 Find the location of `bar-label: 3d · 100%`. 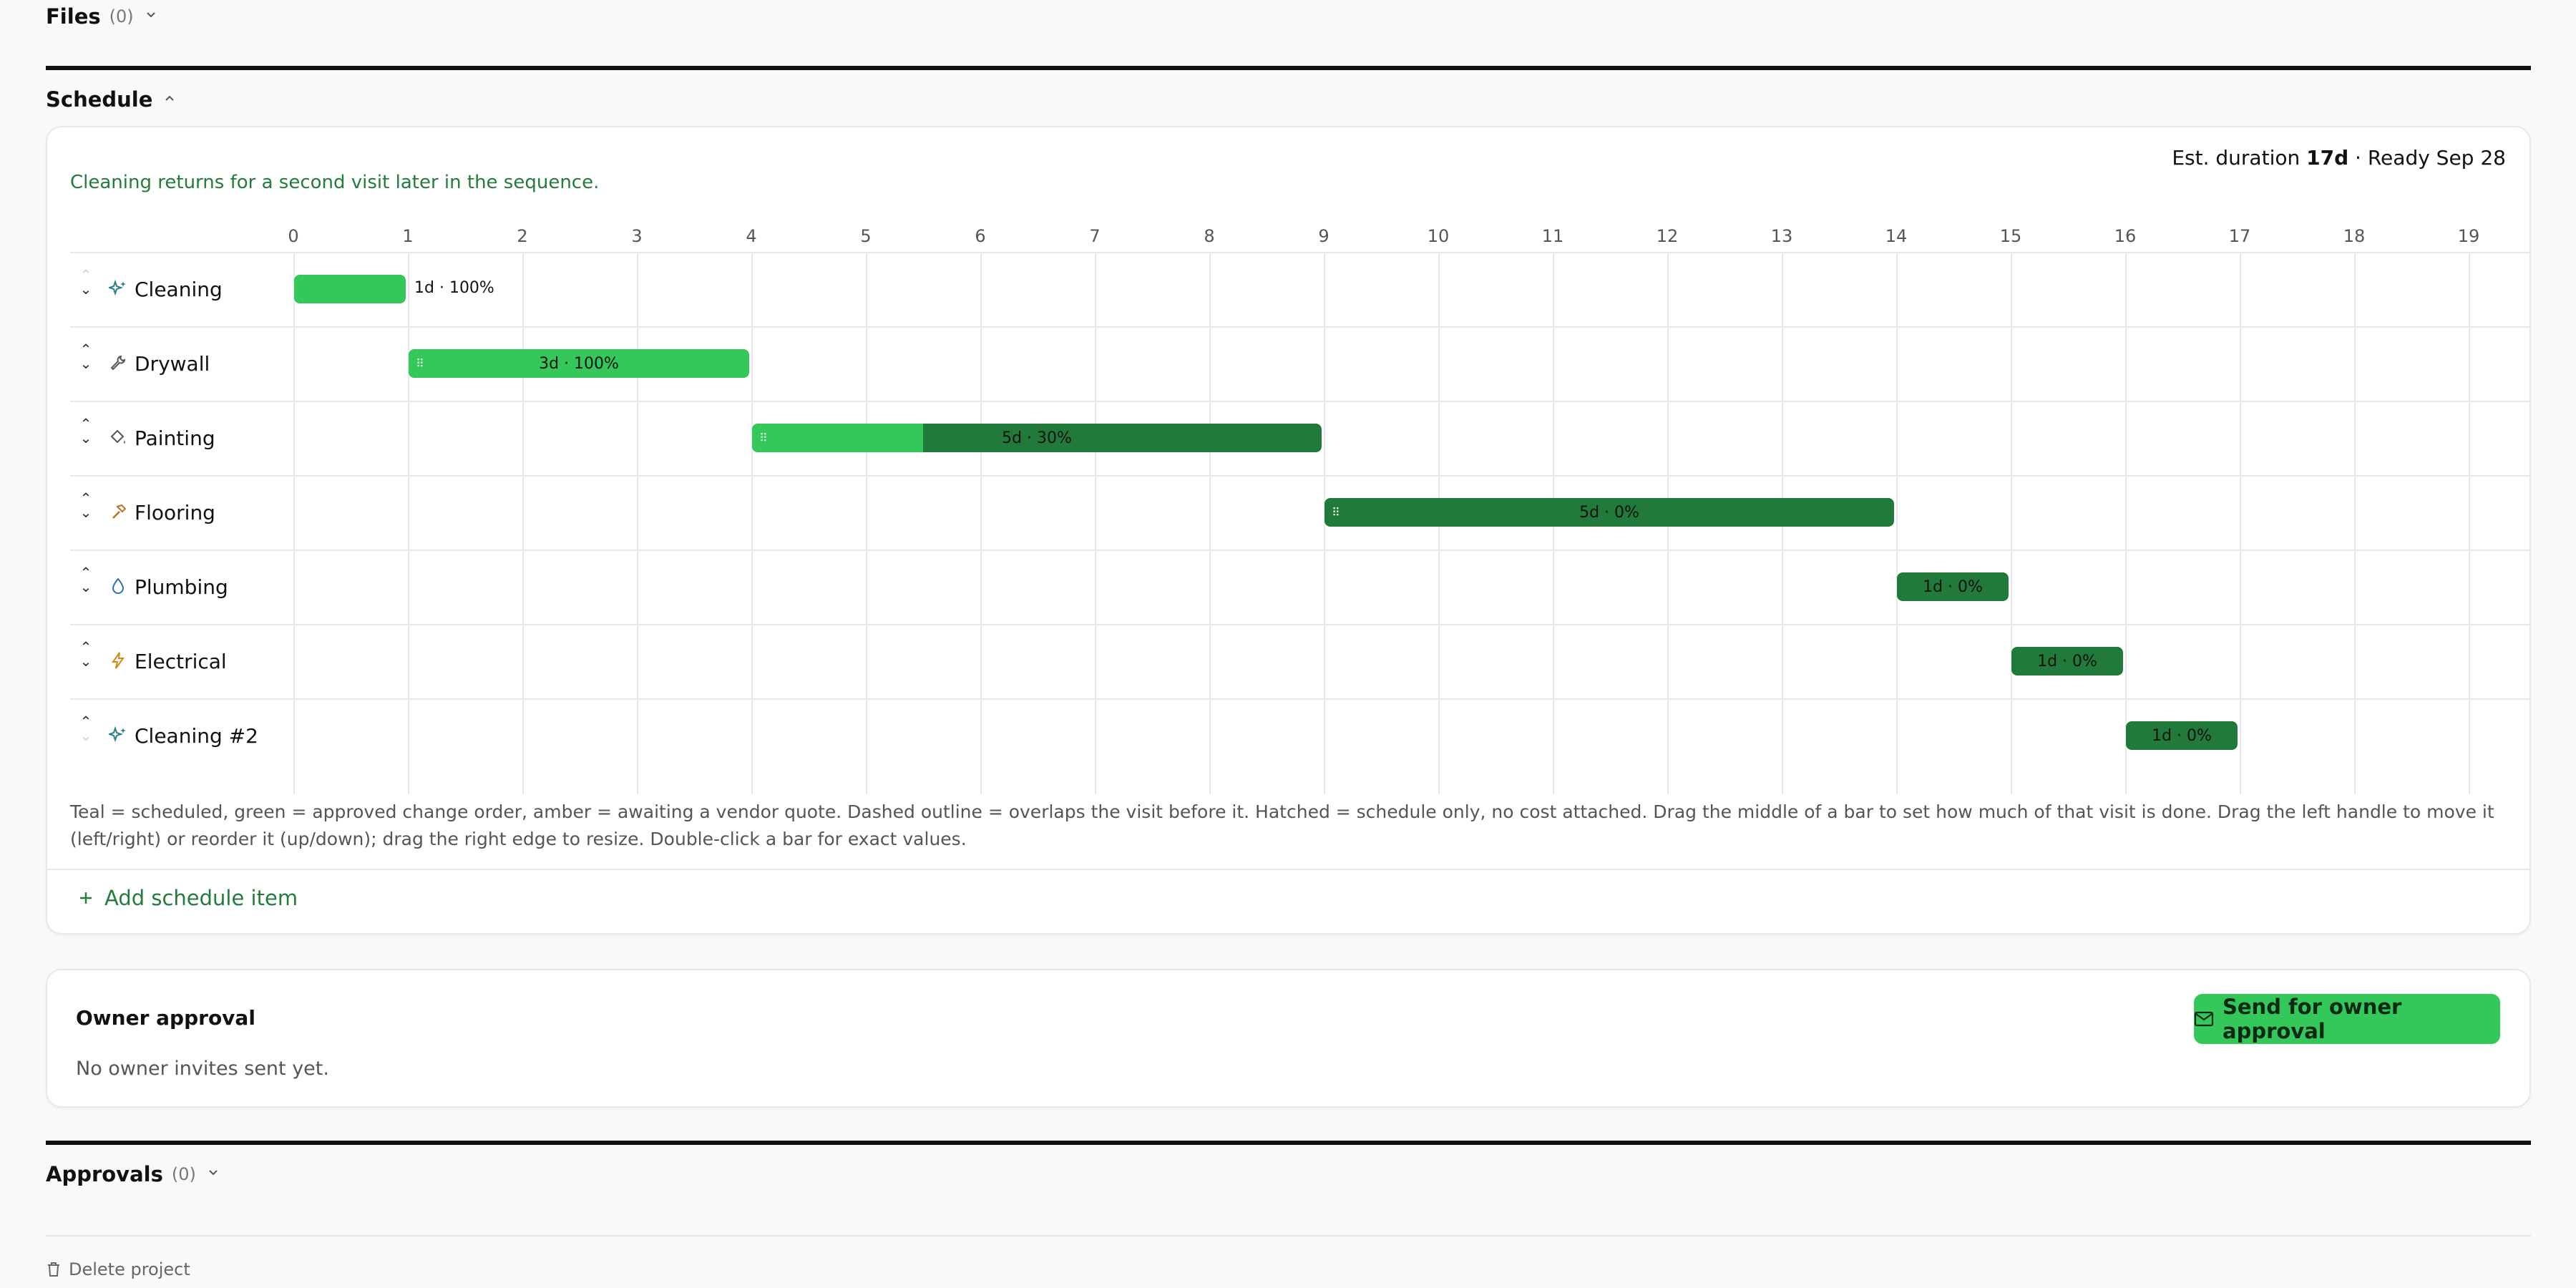

bar-label: 3d · 100% is located at coordinates (579, 363).